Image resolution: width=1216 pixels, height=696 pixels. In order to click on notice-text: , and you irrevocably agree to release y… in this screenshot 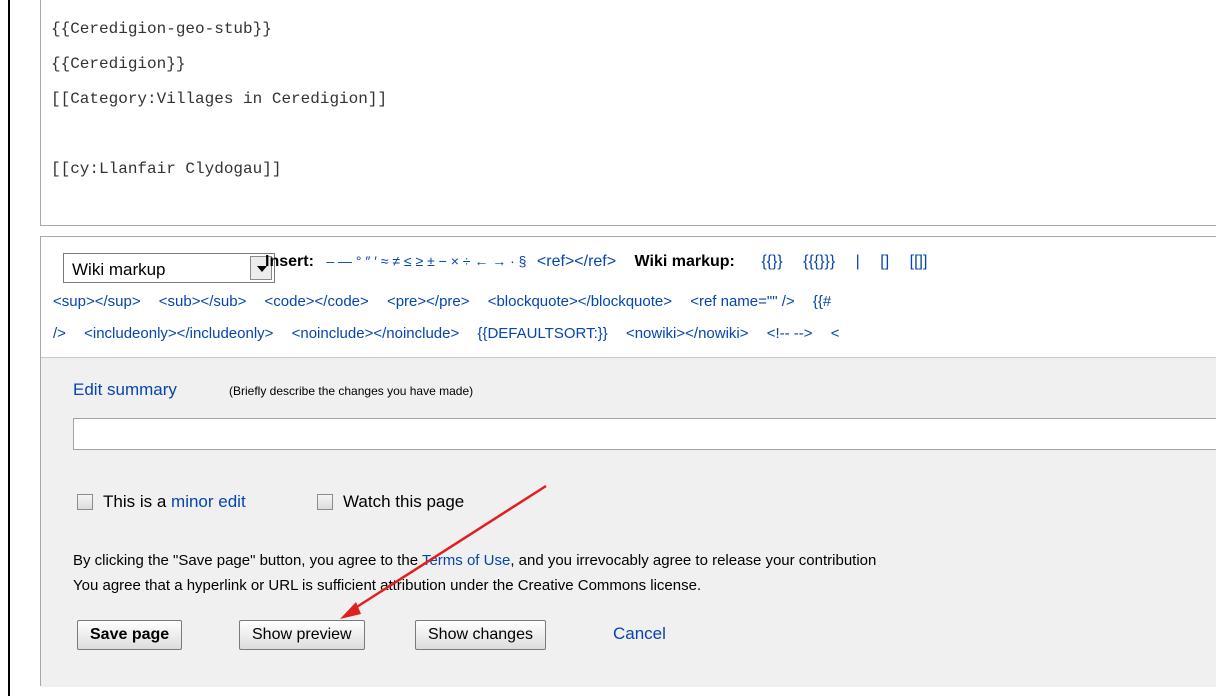, I will do `click(693, 560)`.